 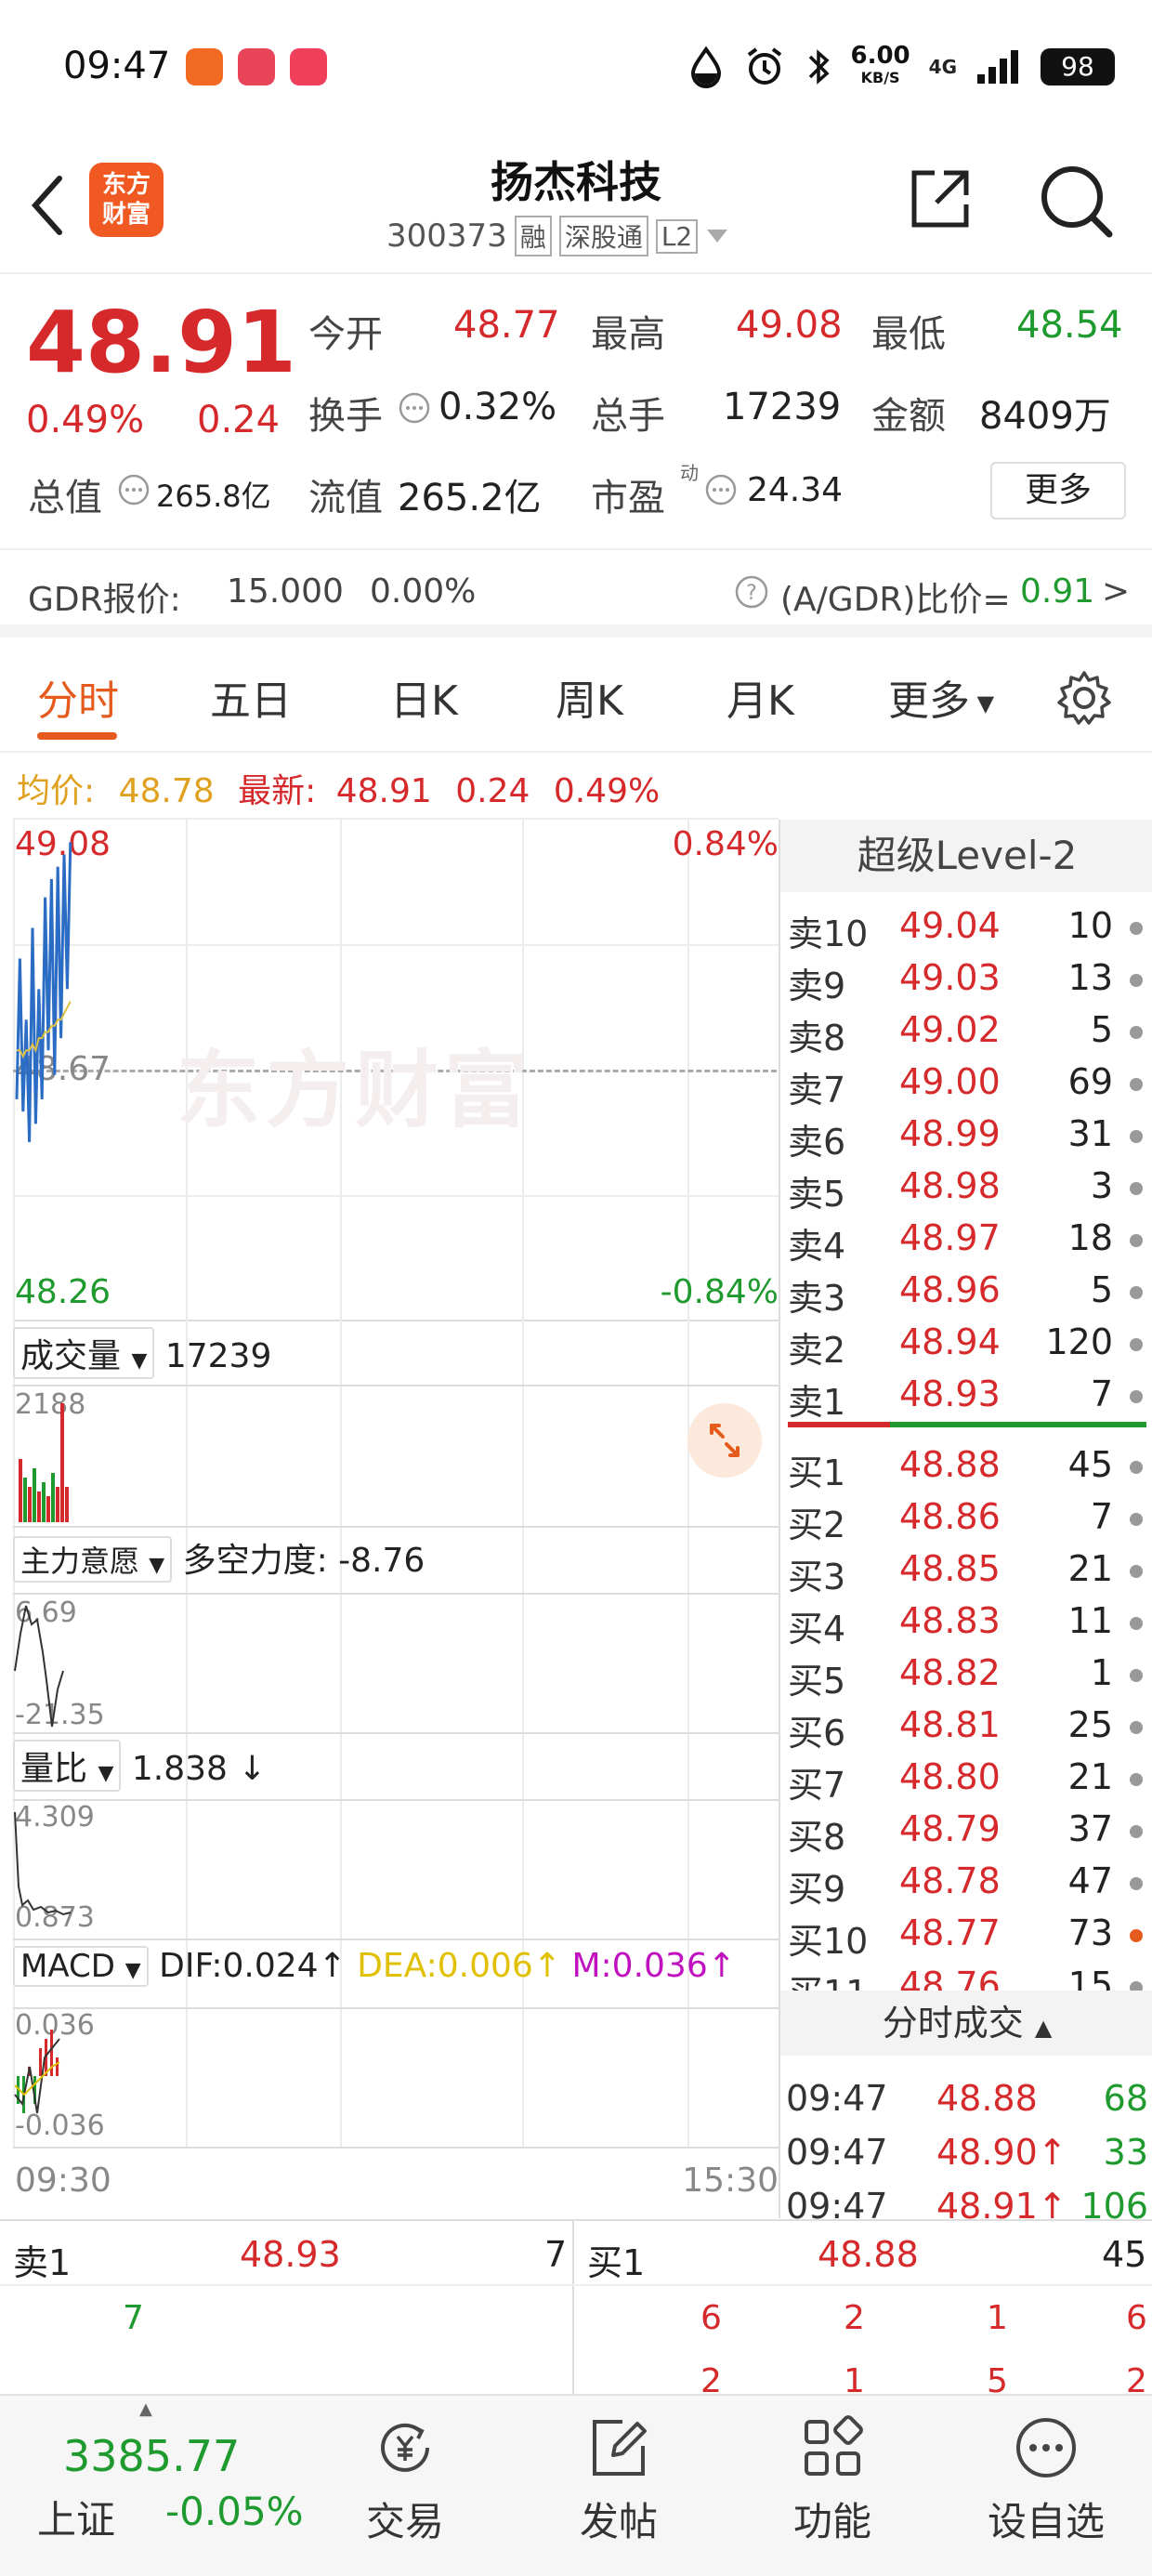 I want to click on latest-value: 48.91, so click(x=383, y=791).